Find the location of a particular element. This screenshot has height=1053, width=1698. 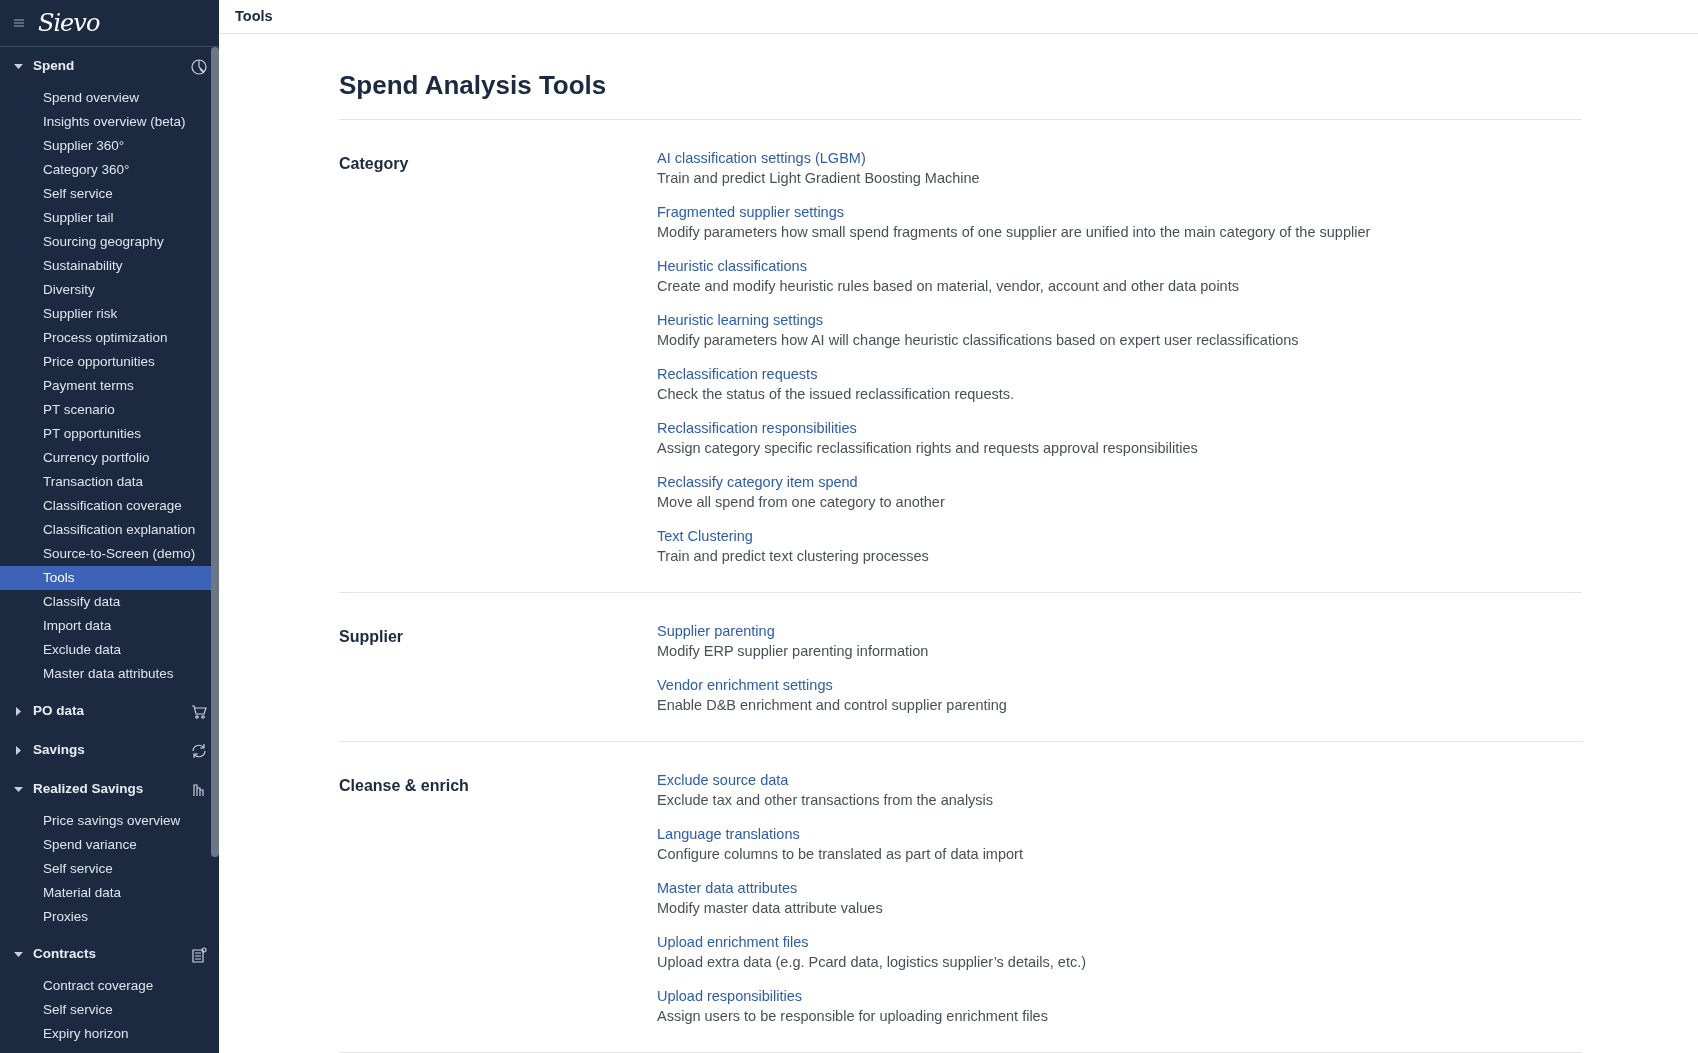

refresh-icon is located at coordinates (199, 750).